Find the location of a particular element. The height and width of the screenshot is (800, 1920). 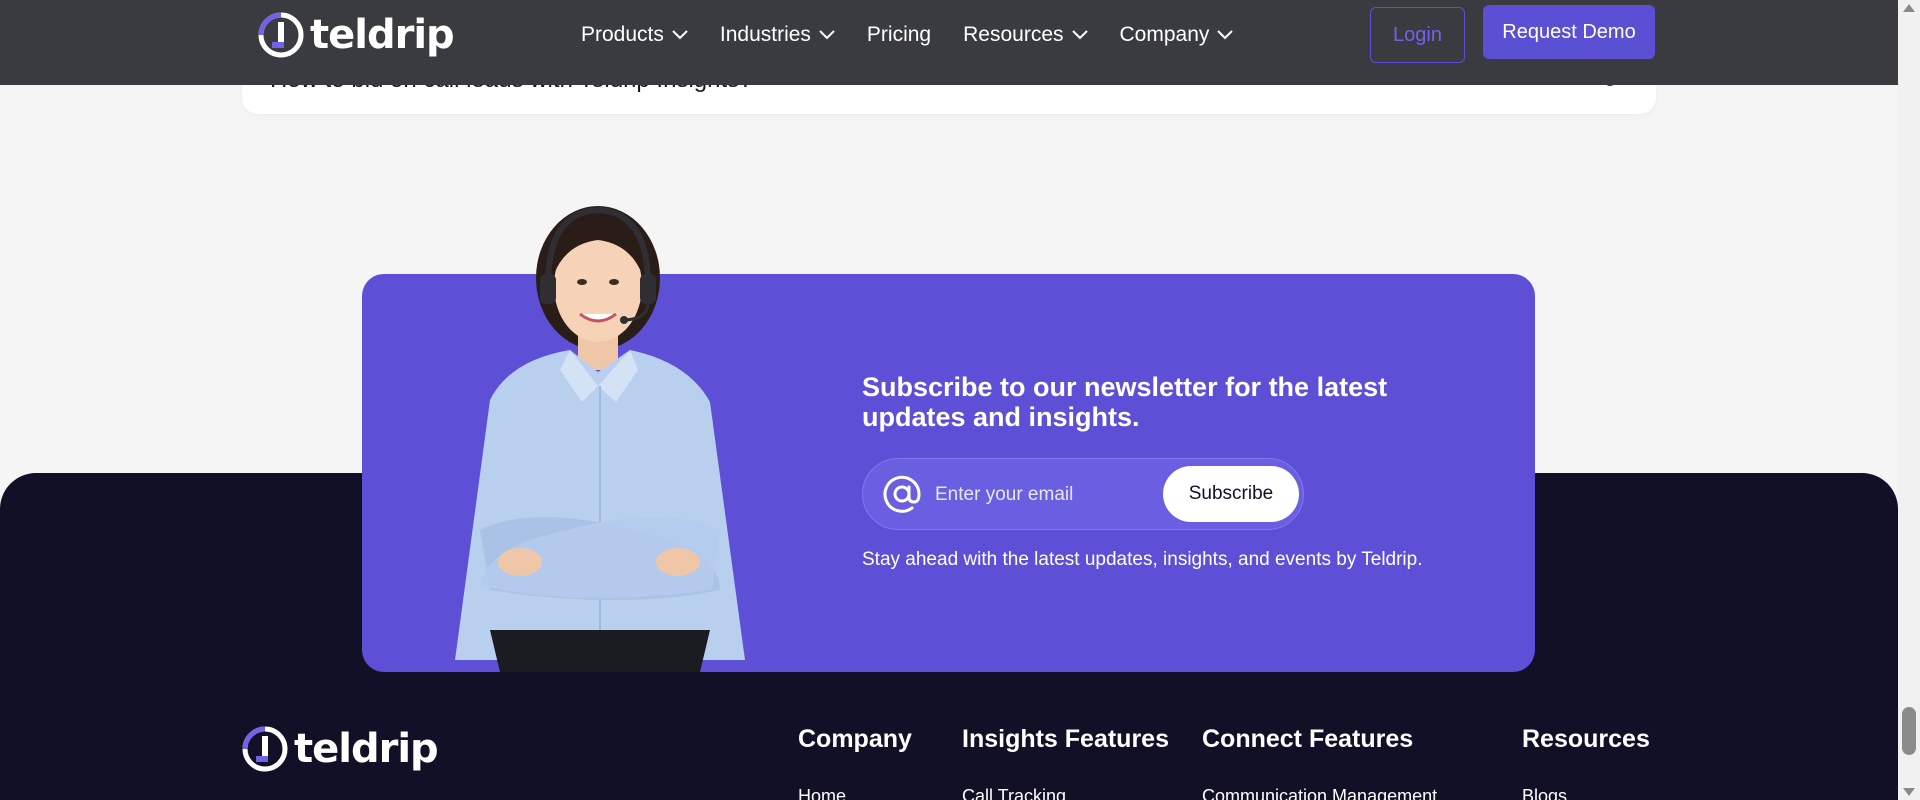

request-demo-button: Request Demo is located at coordinates (1569, 32).